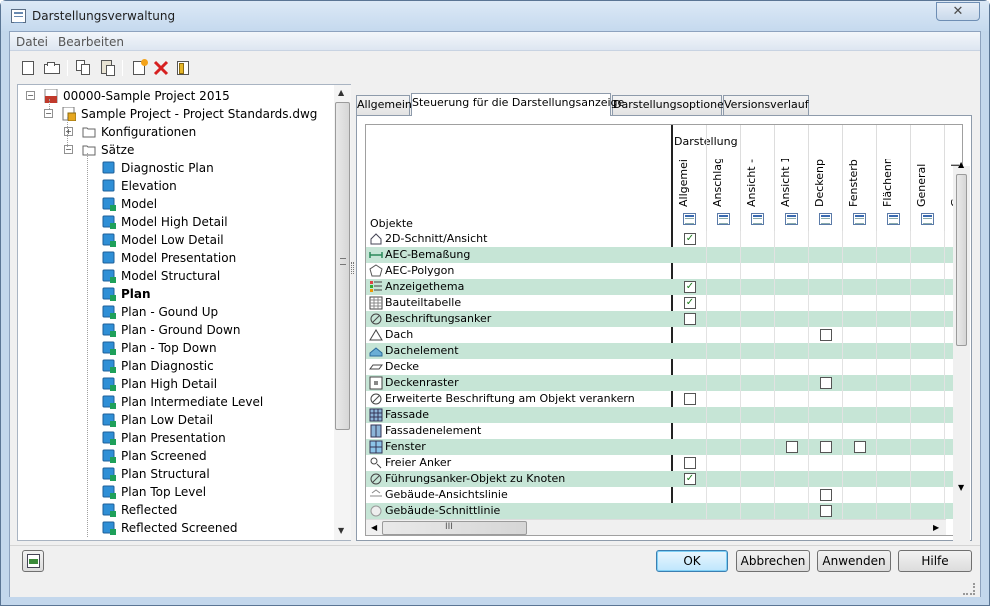 Image resolution: width=990 pixels, height=606 pixels. Describe the element at coordinates (175, 420) in the screenshot. I see `tree-item-set: Plan Low Detail` at that location.